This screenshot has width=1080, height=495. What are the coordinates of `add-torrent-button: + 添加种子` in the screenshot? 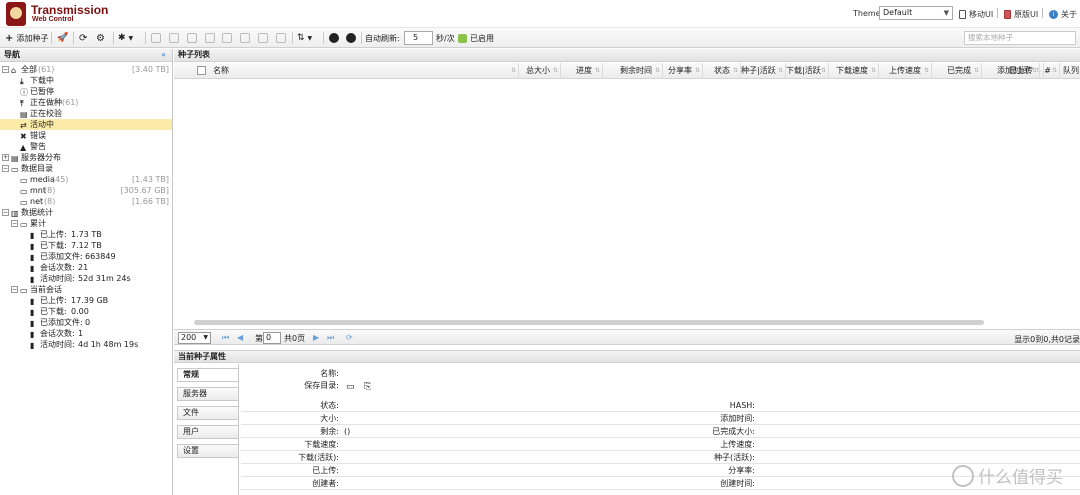 It's located at (26, 38).